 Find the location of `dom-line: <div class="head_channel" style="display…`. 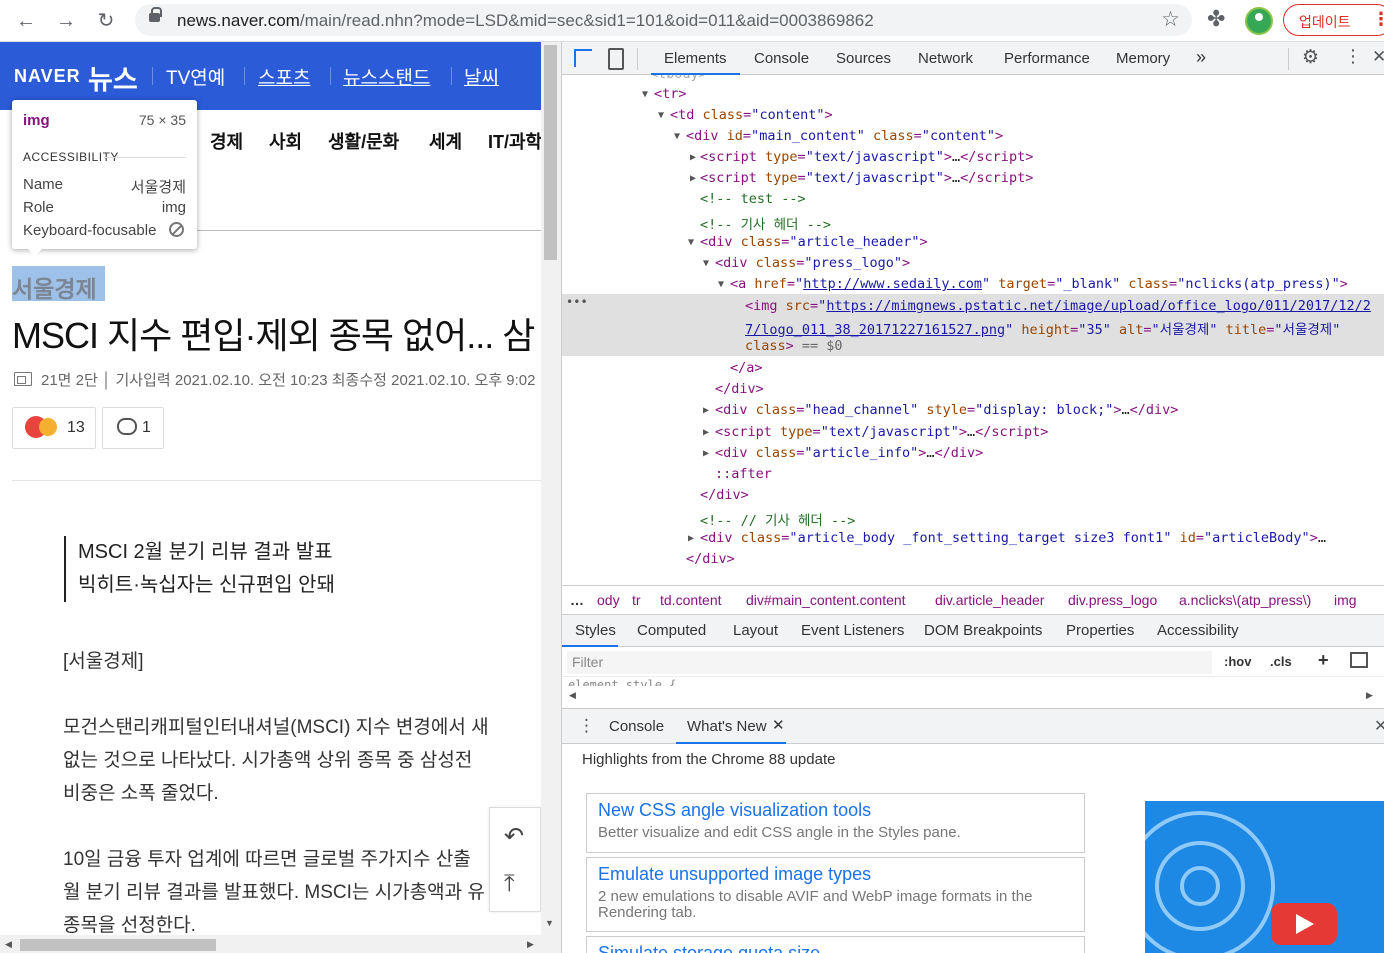

dom-line: <div class="head_channel" style="display… is located at coordinates (946, 410).